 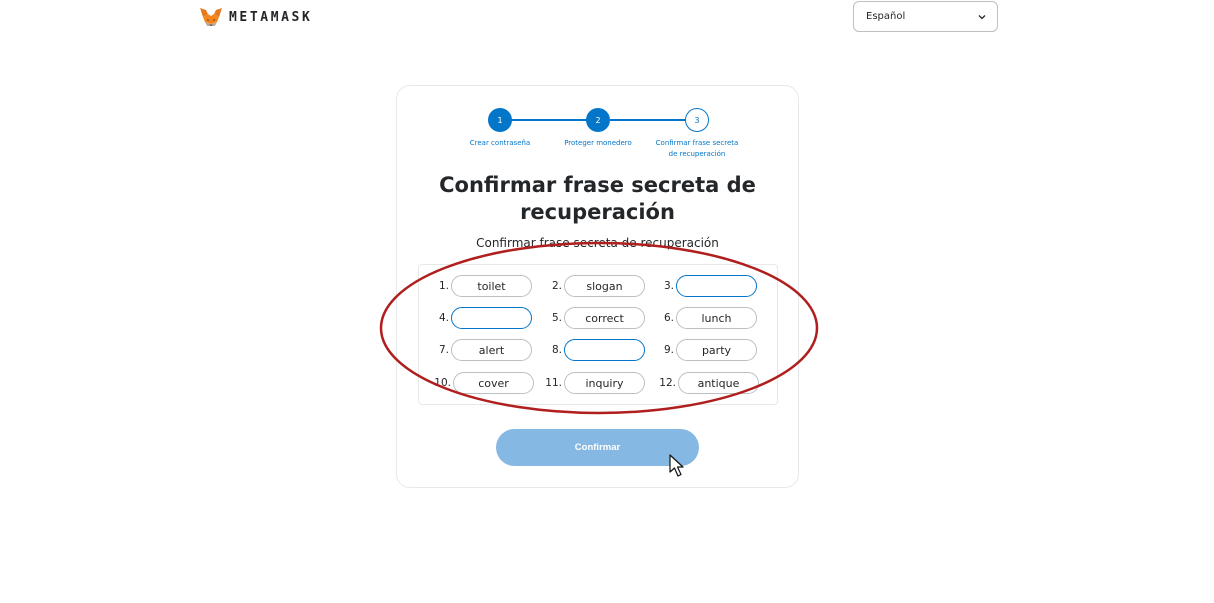 What do you see at coordinates (716, 350) in the screenshot?
I see `word-chip: party` at bounding box center [716, 350].